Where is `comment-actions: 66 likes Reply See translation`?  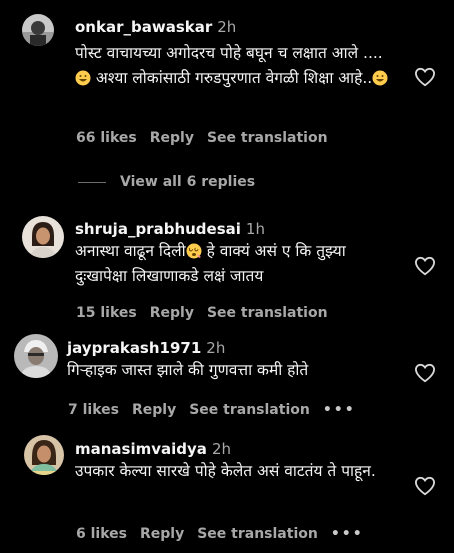 comment-actions: 66 likes Reply See translation is located at coordinates (208, 138).